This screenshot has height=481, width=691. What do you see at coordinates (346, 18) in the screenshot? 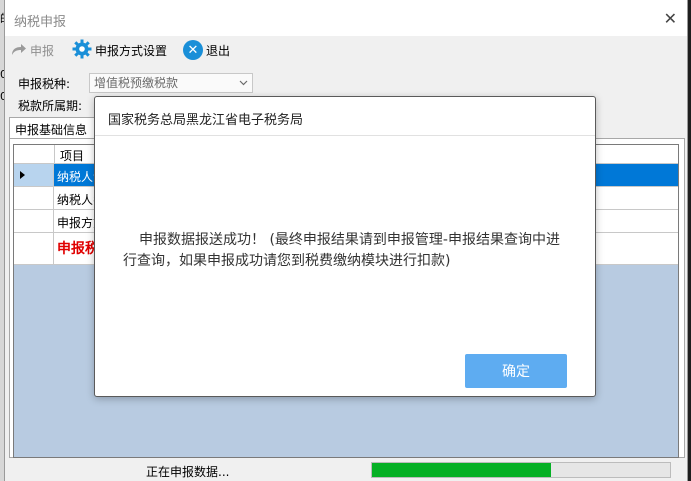
I see `title-bar: 纳税申报 ✕` at bounding box center [346, 18].